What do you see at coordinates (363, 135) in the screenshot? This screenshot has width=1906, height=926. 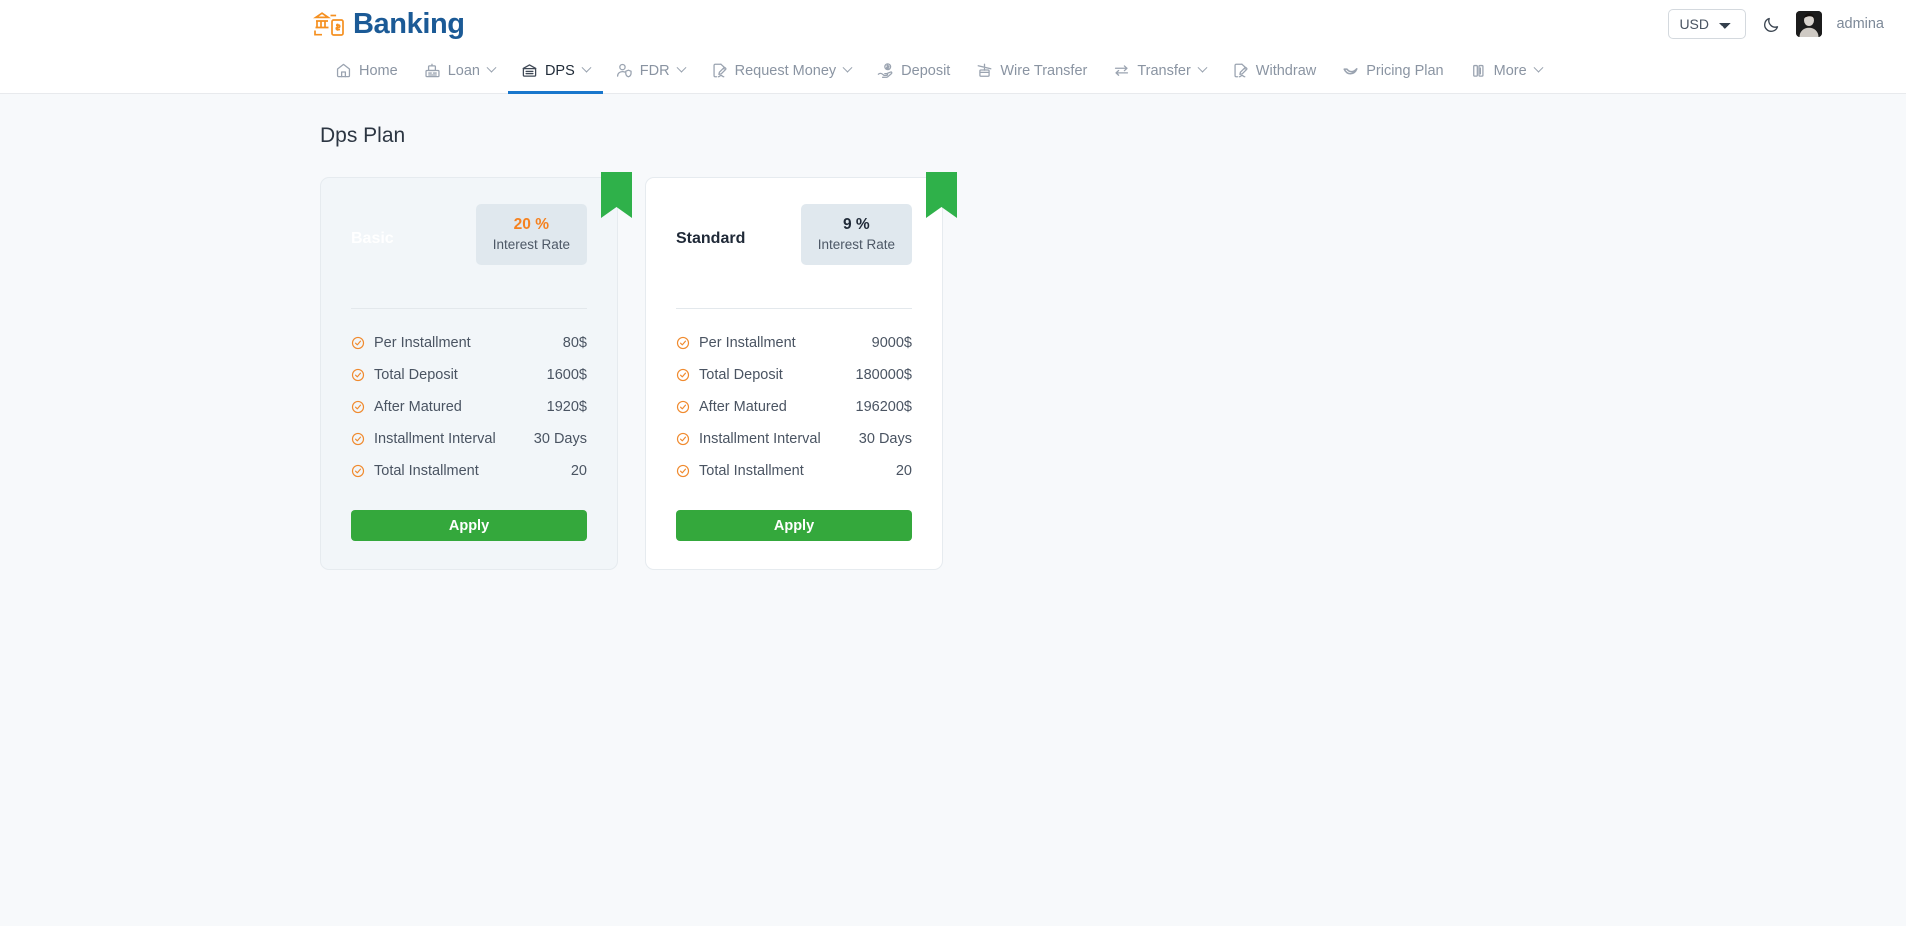 I see `page-title: Dps Plan` at bounding box center [363, 135].